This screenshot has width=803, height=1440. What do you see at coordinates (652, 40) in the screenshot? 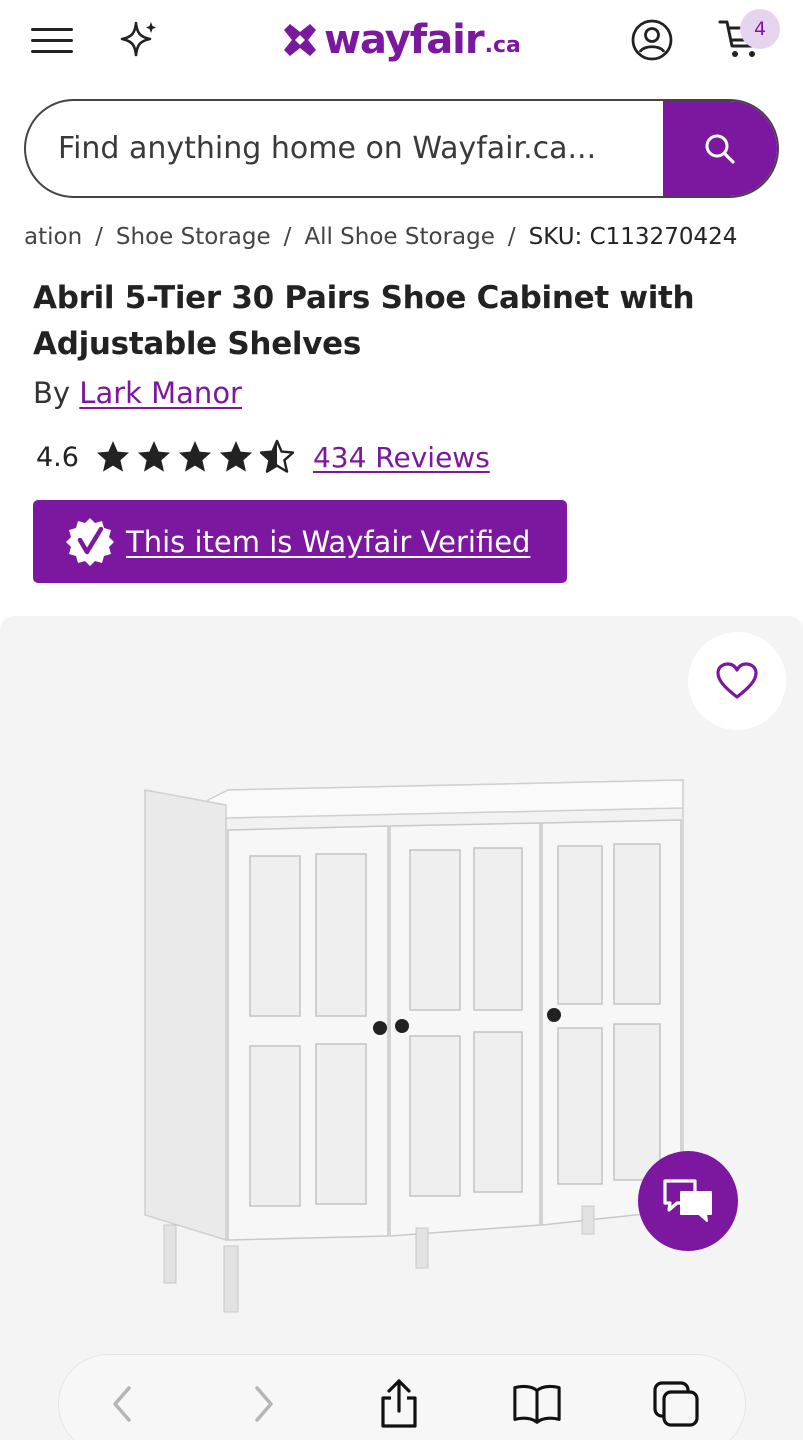
I see `account-icon` at bounding box center [652, 40].